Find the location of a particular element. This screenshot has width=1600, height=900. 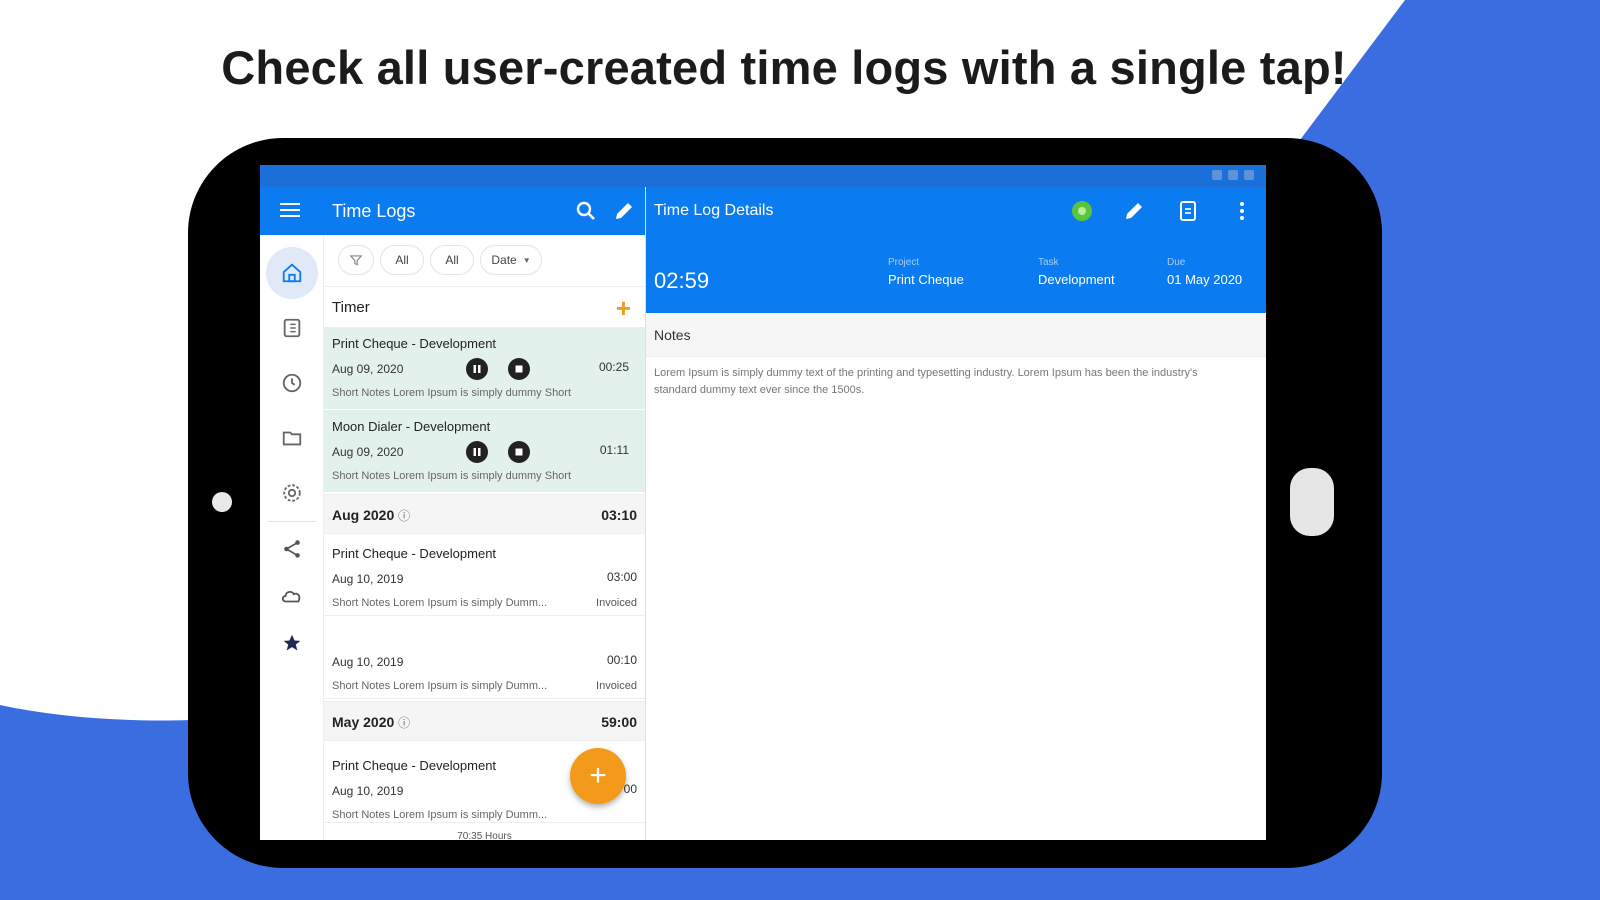

document-icon is located at coordinates (1188, 211).